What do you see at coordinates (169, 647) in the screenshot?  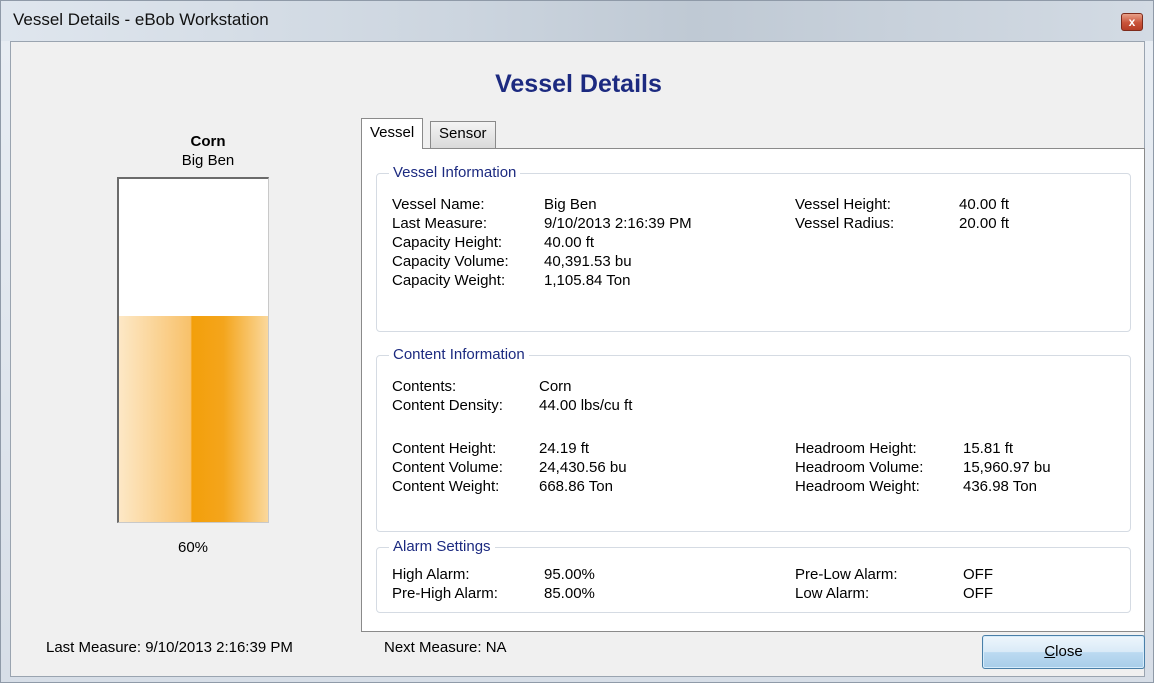 I see `last-measure-status: Last Measure: 9/10/2013 2:16:39 PM` at bounding box center [169, 647].